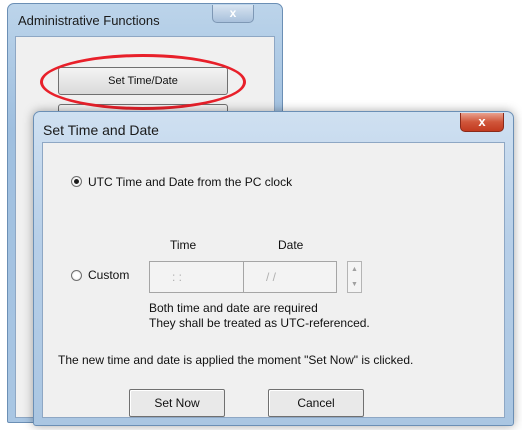 The width and height of the screenshot is (522, 430). Describe the element at coordinates (177, 277) in the screenshot. I see `time-input-text: : :` at that location.